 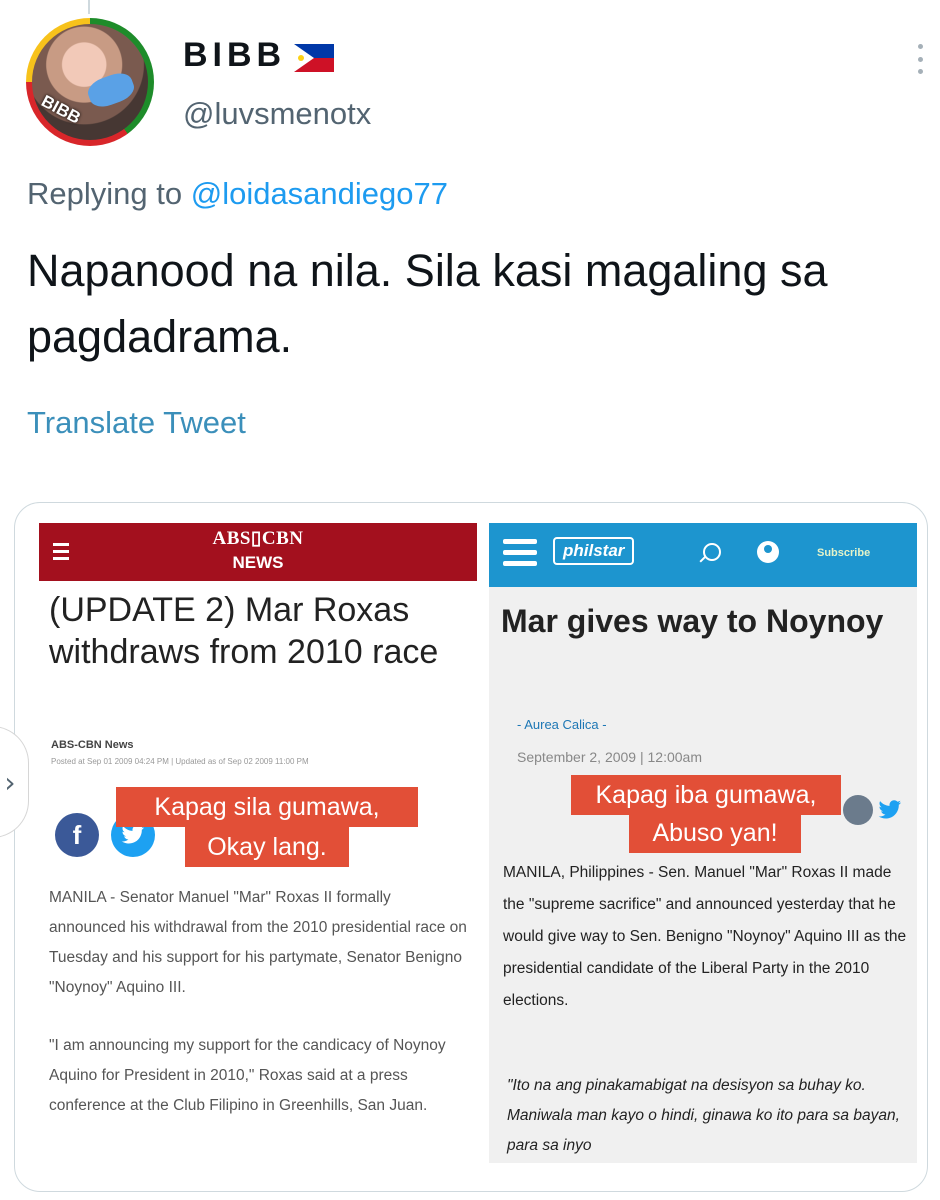 I want to click on philstar-pubdate: September 2, 2009 | 12:00am, so click(x=609, y=757).